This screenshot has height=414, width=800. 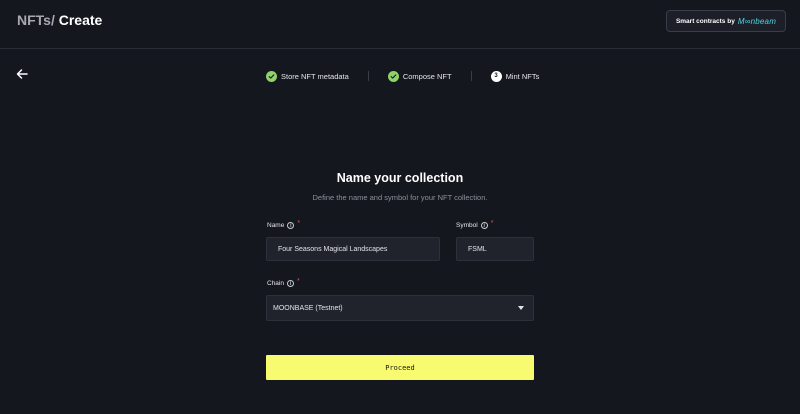 I want to click on chevron-down-icon, so click(x=521, y=308).